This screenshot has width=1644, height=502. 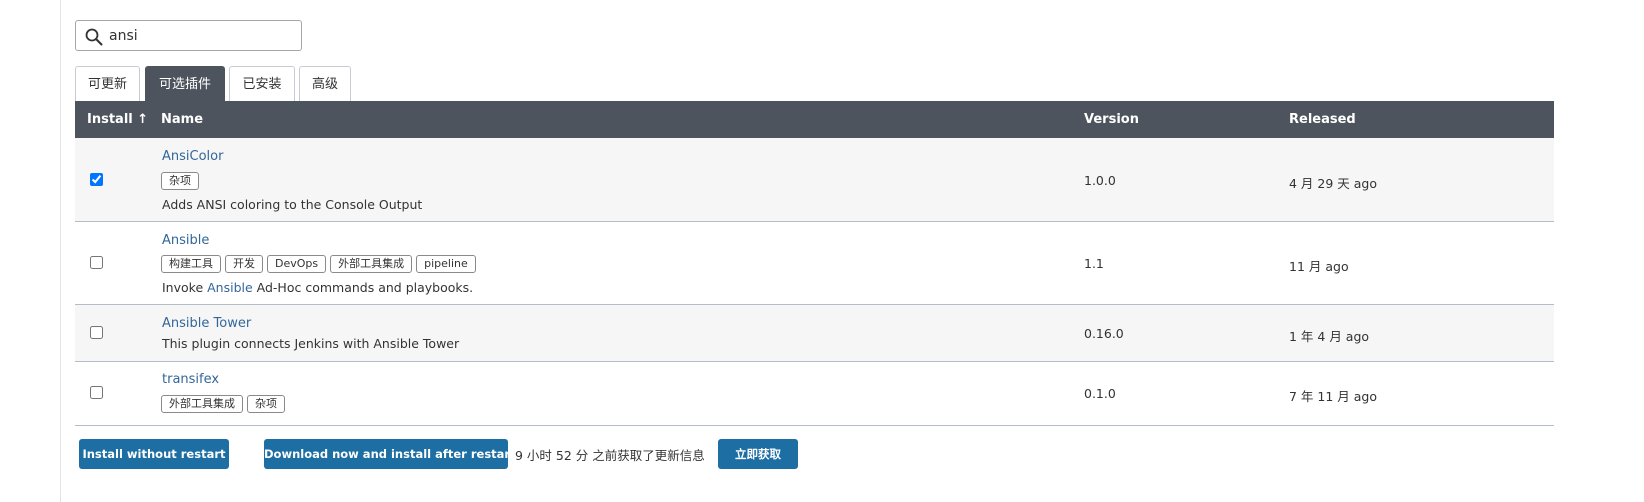 I want to click on plugin-released: 11 月 ago, so click(x=1319, y=266).